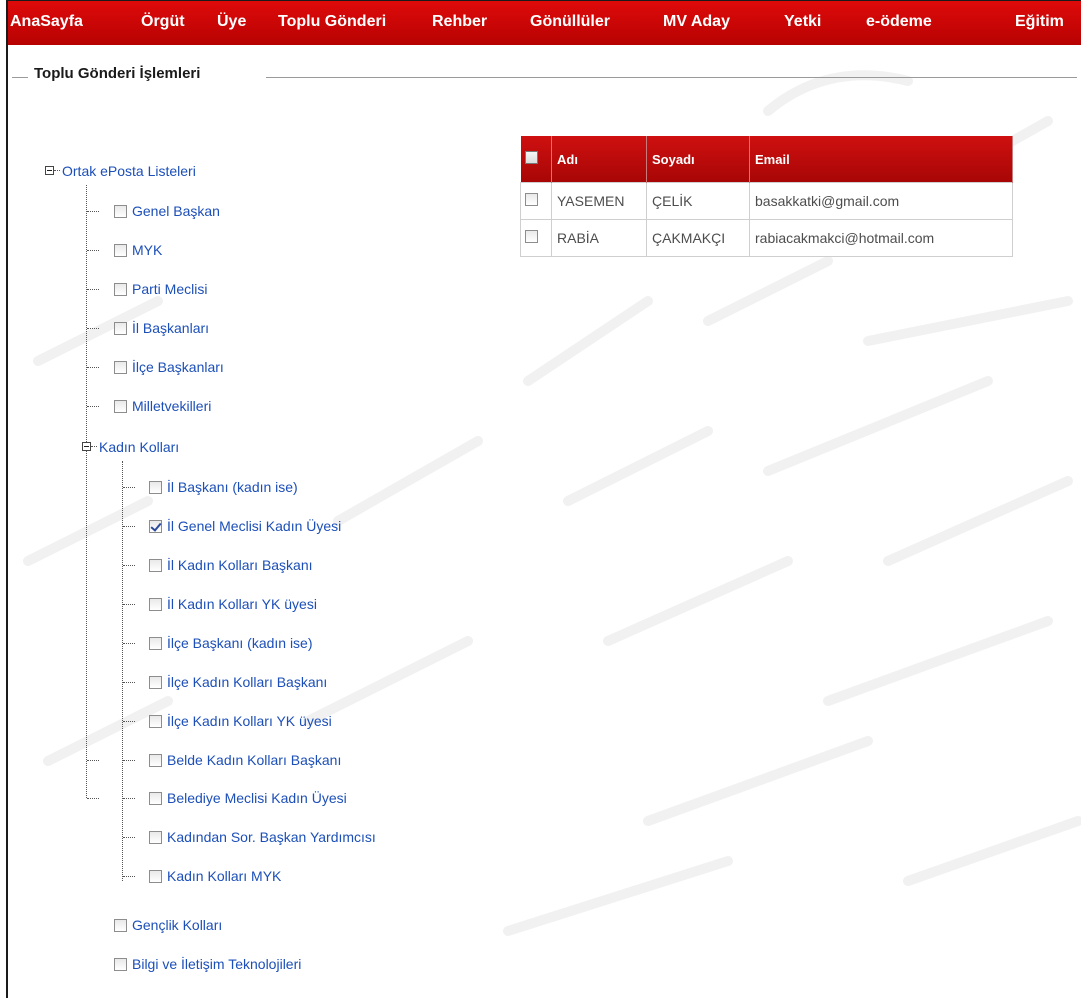  I want to click on cell-surname: ÇELİK, so click(698, 201).